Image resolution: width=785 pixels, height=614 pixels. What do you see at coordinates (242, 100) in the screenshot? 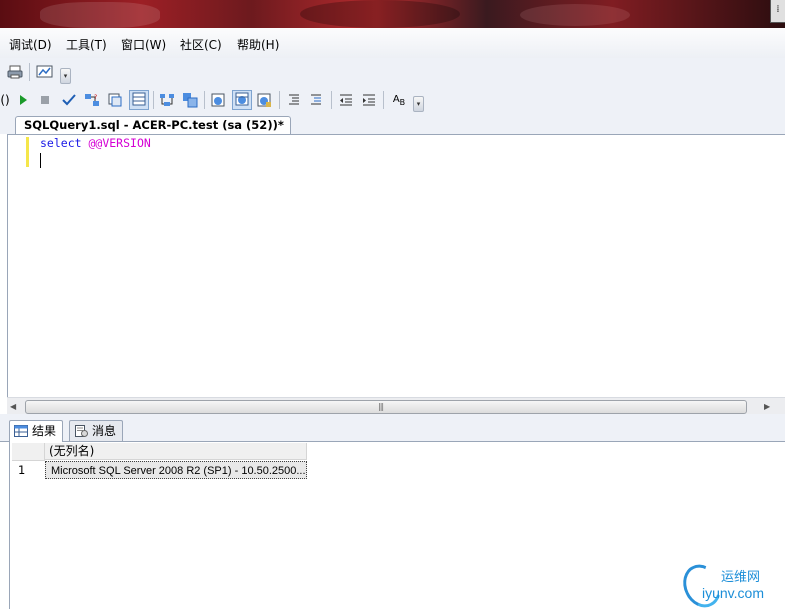
I see `results-grid-mode-icon` at bounding box center [242, 100].